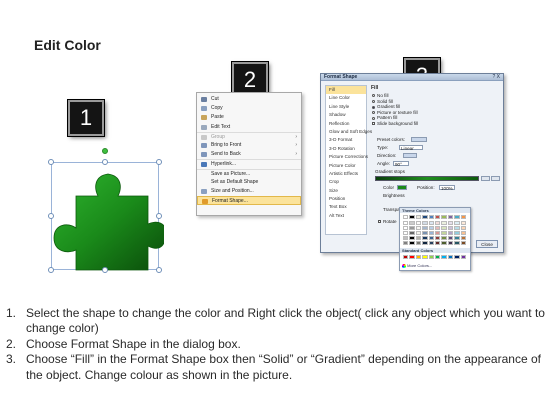  I want to click on resize-handle-right, so click(159, 216).